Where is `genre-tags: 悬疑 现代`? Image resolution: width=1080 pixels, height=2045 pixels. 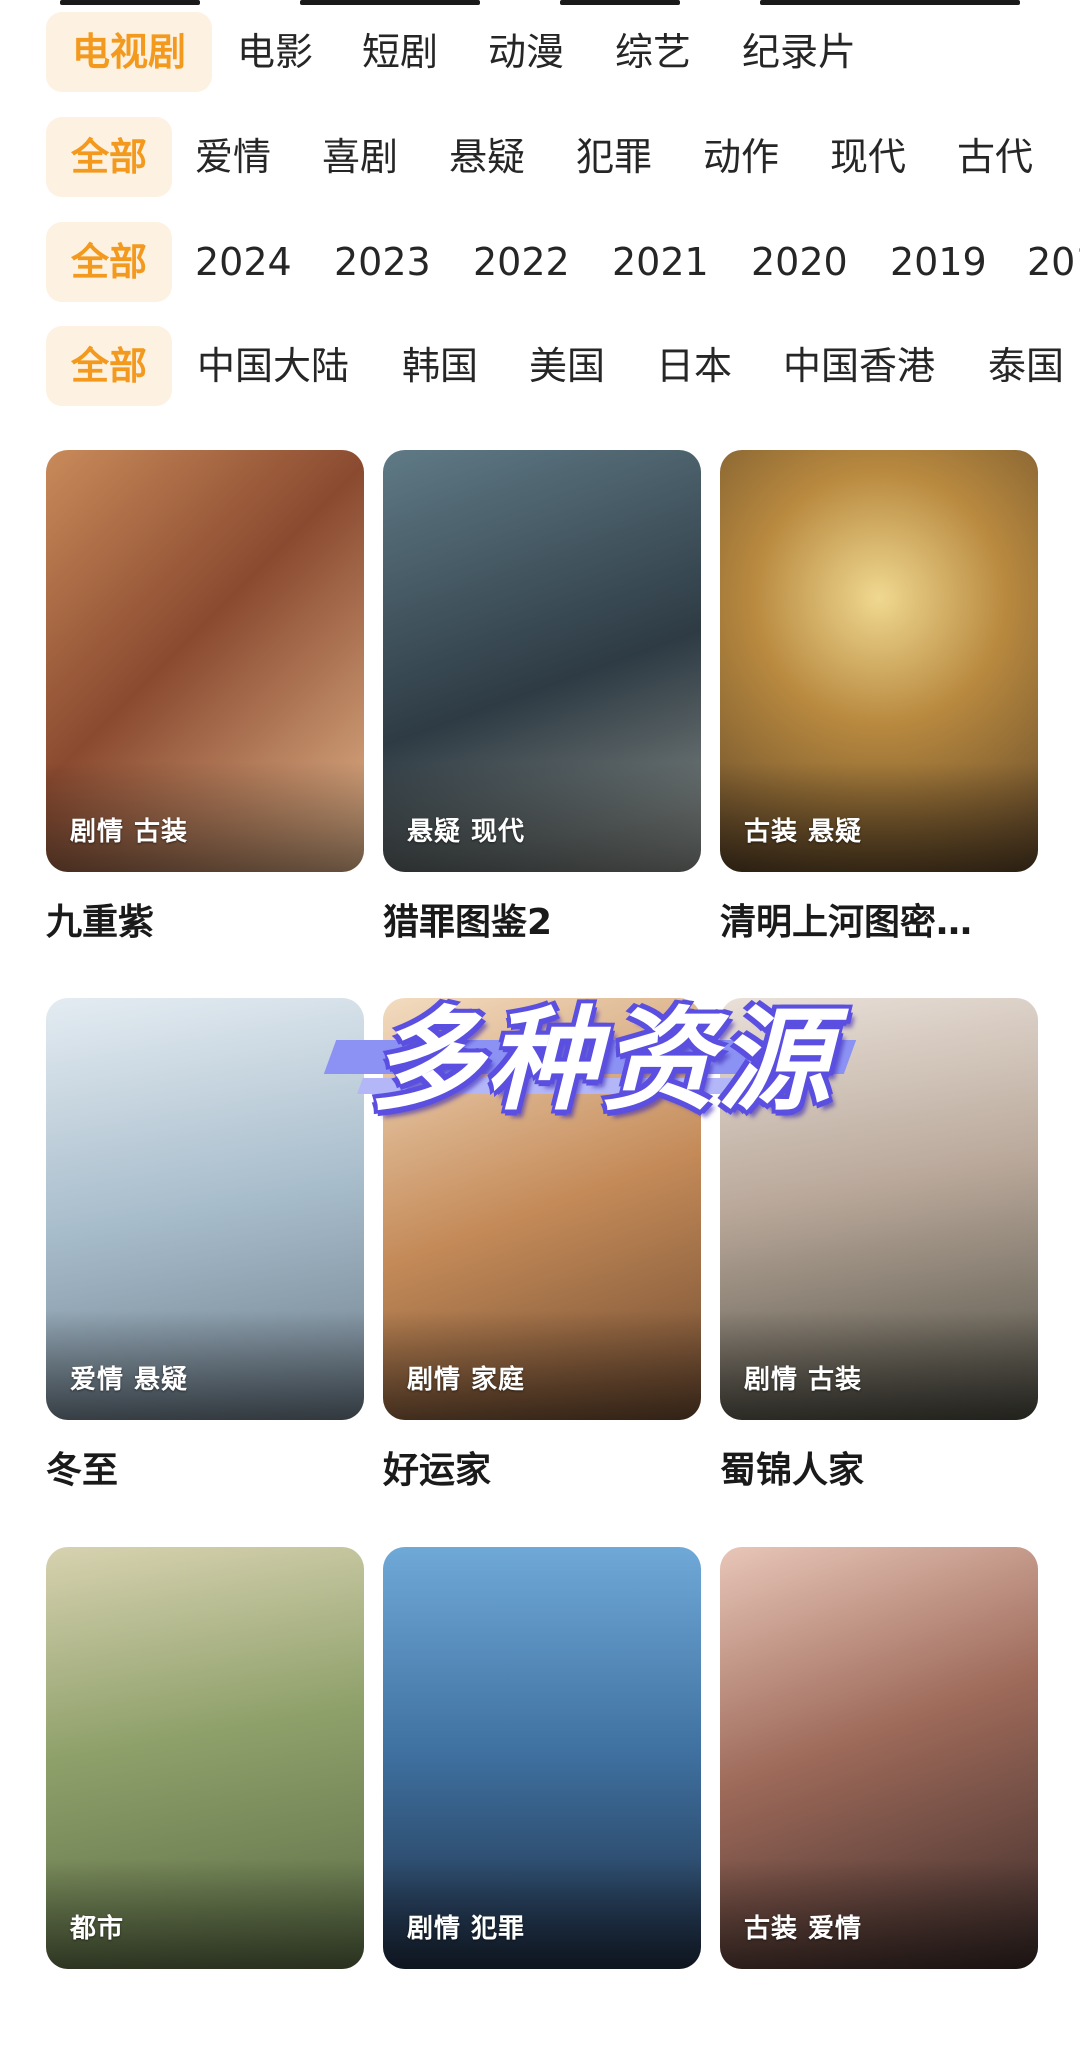 genre-tags: 悬疑 现代 is located at coordinates (466, 832).